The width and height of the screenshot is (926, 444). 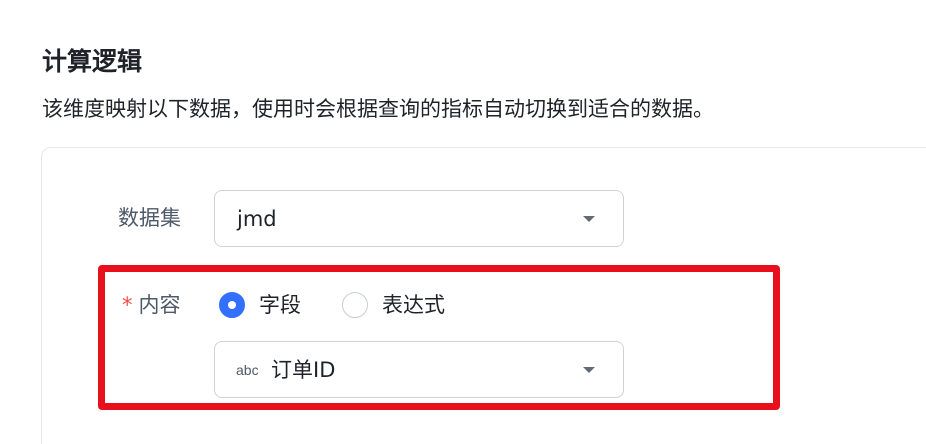 What do you see at coordinates (355, 305) in the screenshot?
I see `radio-unchecked-icon` at bounding box center [355, 305].